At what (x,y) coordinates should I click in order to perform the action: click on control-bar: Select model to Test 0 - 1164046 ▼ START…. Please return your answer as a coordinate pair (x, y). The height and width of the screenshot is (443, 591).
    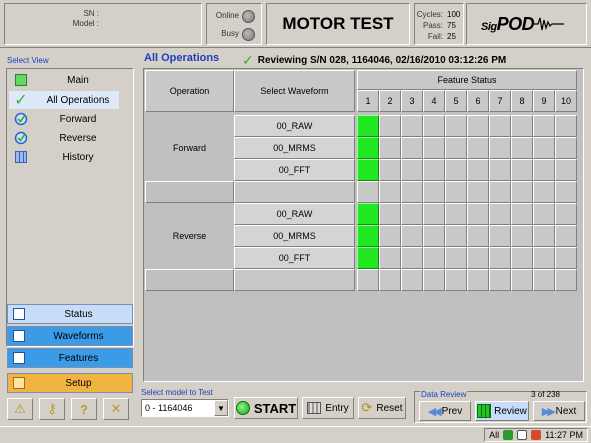
    Looking at the image, I should click on (364, 406).